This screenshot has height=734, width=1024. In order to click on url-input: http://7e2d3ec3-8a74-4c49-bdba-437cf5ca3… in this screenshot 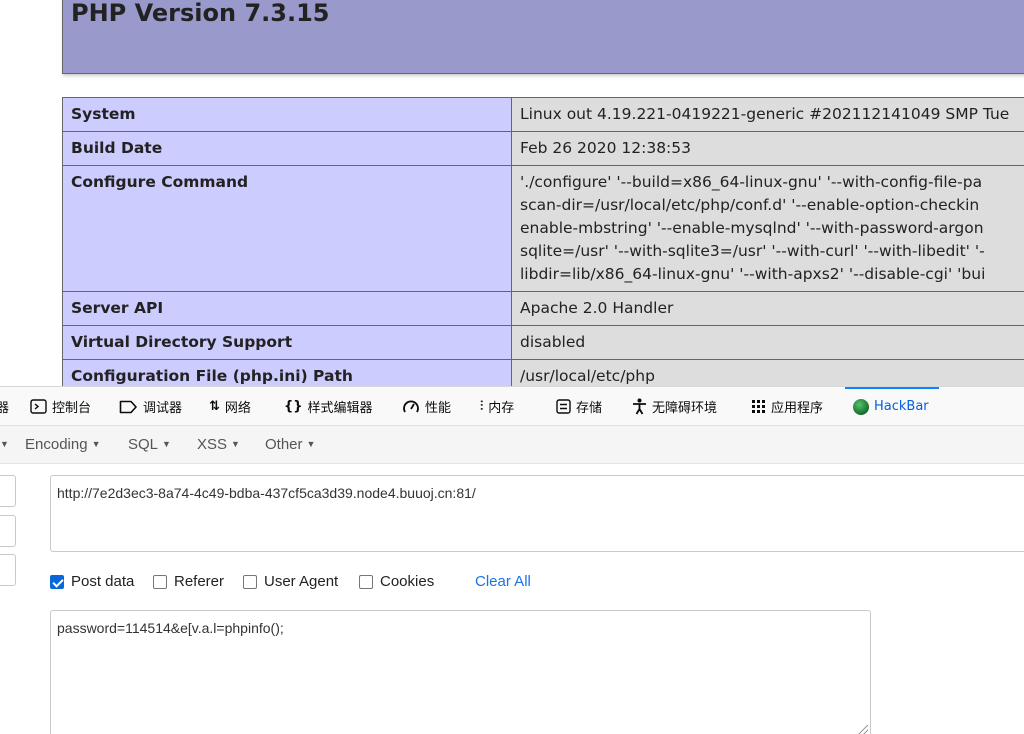, I will do `click(537, 513)`.